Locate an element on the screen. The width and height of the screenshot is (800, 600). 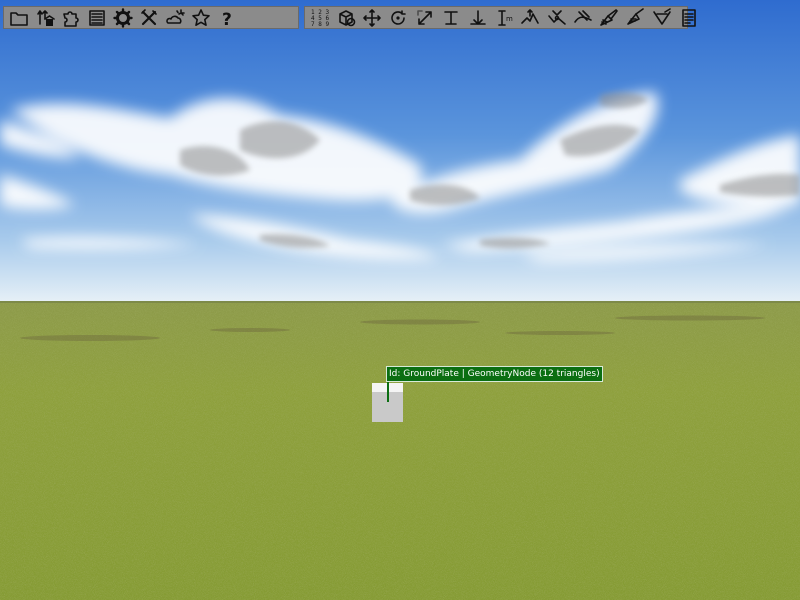
help-button: ? is located at coordinates (227, 17).